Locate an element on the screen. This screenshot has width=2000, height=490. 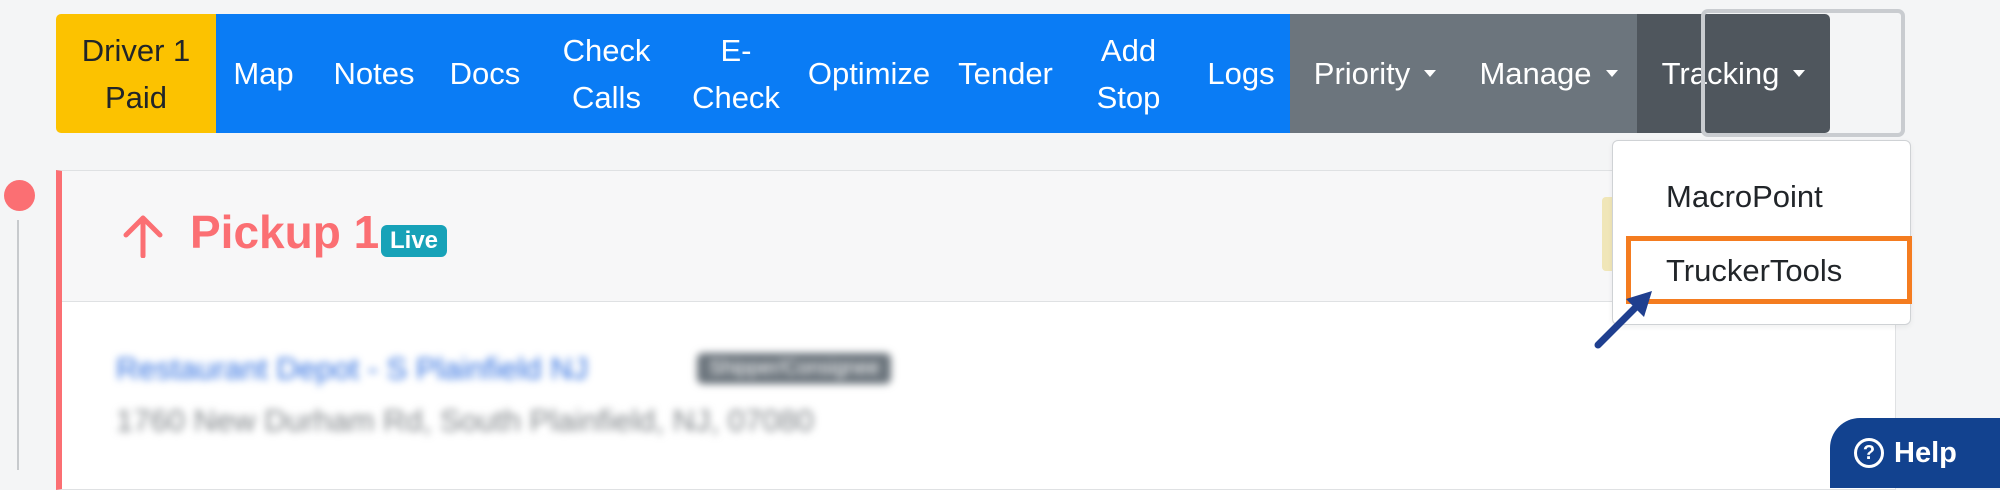
priority-dropdown: Priority is located at coordinates (1375, 73).